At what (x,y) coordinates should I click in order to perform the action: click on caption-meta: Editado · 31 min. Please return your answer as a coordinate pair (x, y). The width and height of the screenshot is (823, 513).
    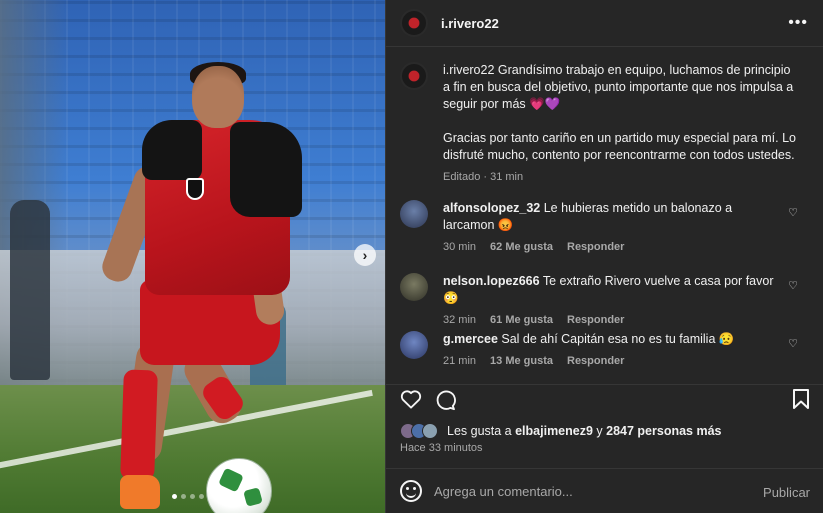
    Looking at the image, I should click on (483, 177).